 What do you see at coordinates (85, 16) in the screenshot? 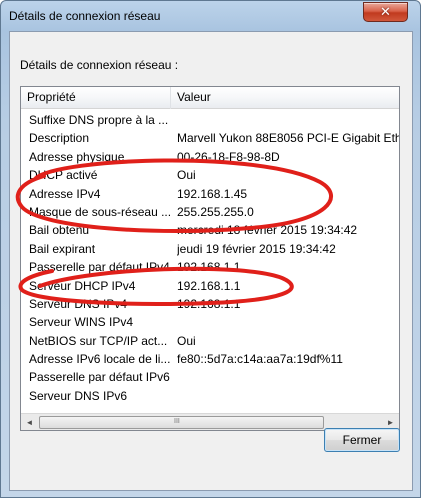
I see `window-title: Détails de connexion réseau` at bounding box center [85, 16].